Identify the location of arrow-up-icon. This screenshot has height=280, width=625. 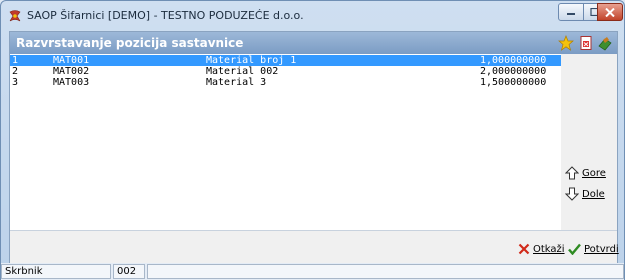
(572, 173).